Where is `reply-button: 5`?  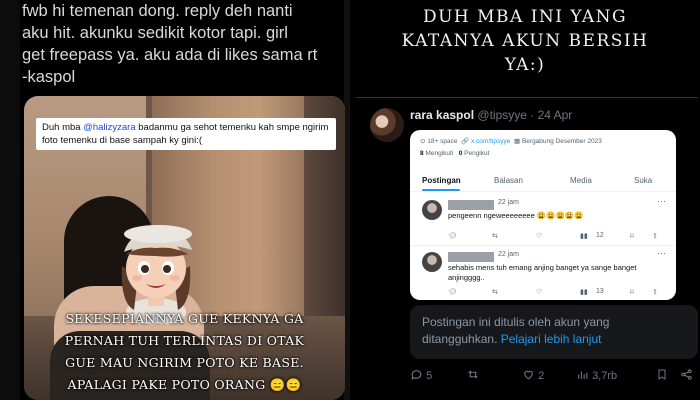
reply-button: 5 is located at coordinates (421, 375).